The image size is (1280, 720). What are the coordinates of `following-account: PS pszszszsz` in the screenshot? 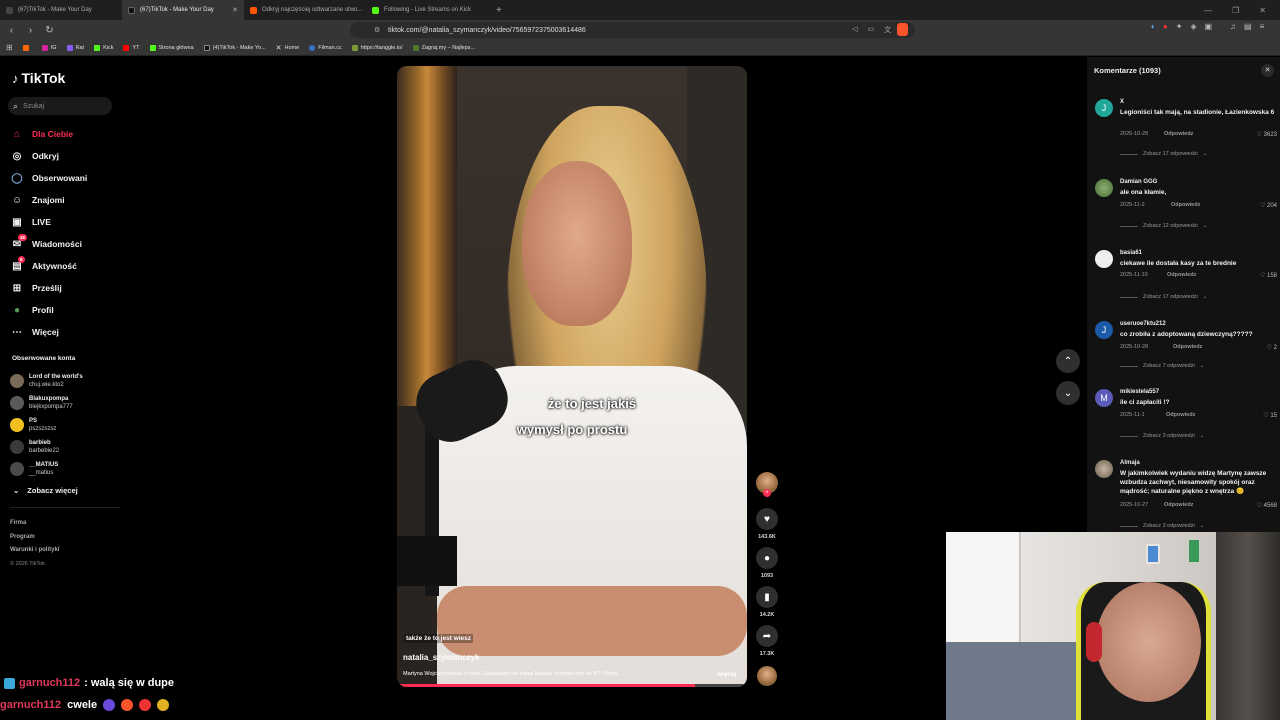 It's located at (46, 425).